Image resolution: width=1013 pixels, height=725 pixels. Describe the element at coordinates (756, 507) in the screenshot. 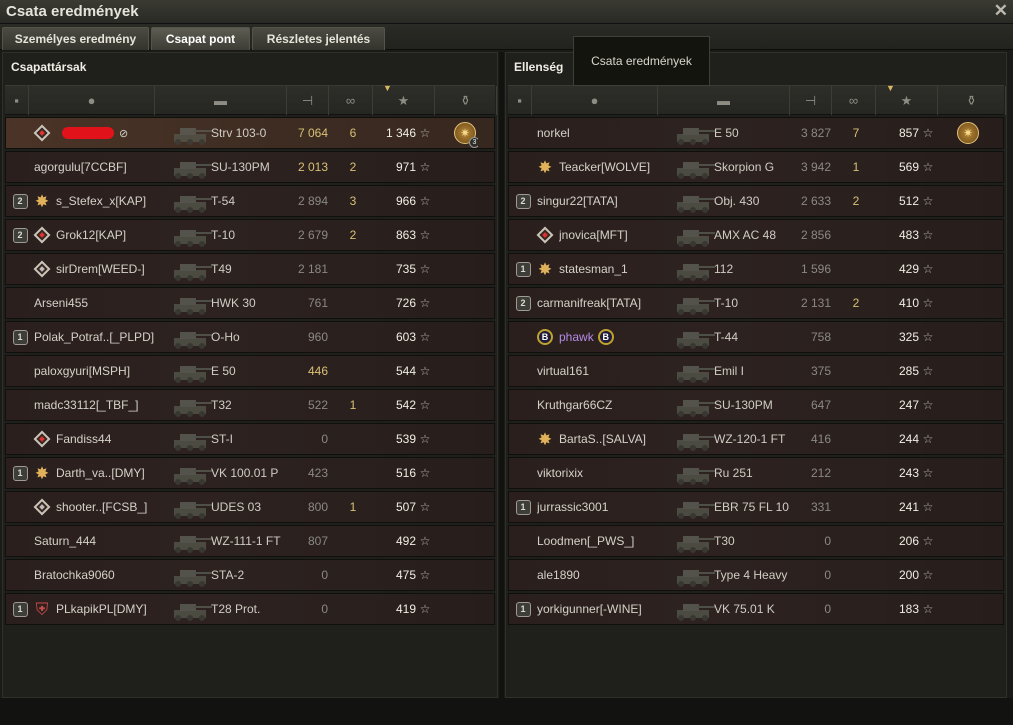

I see `player-row: 1 jurrassic3001 EBR 75 FL 10 331 241 ☆` at that location.